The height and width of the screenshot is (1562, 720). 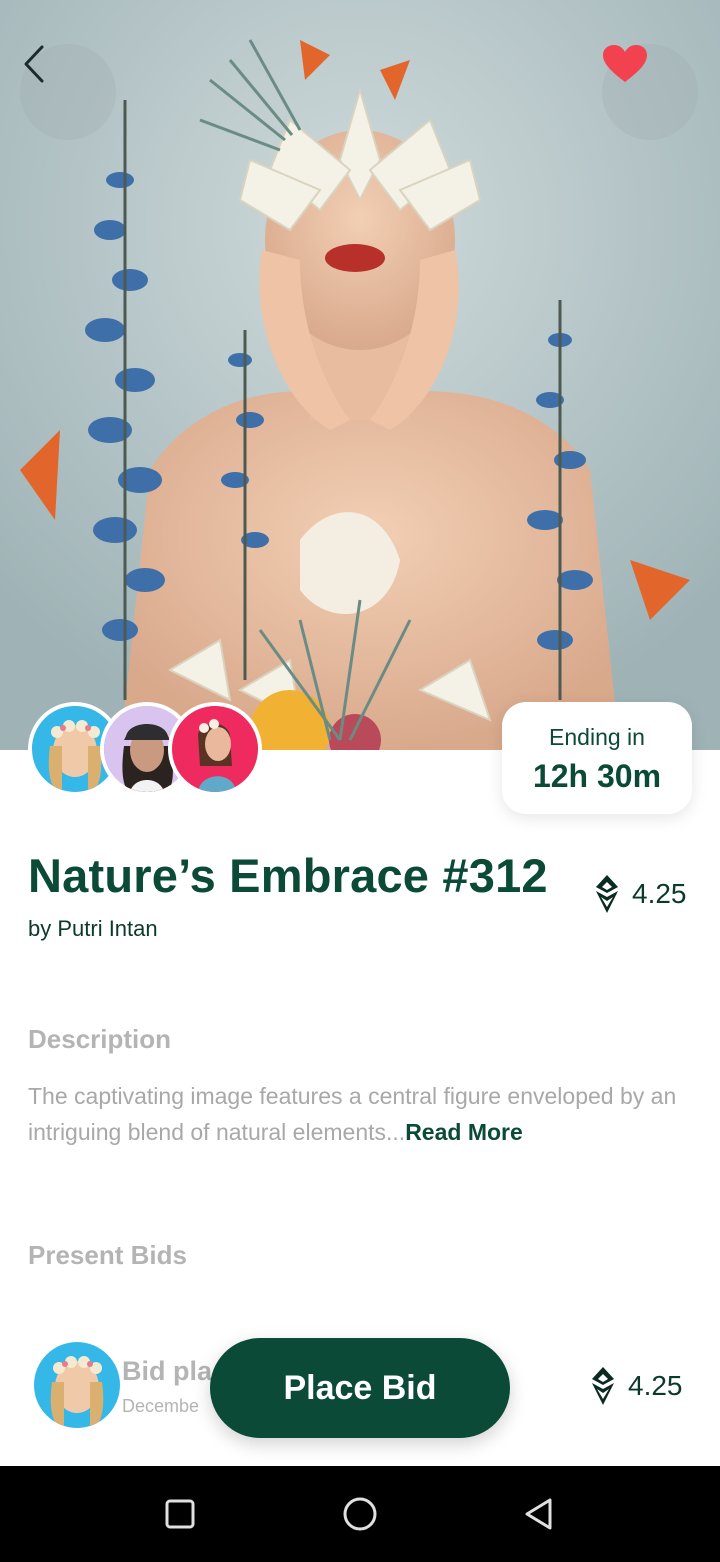 I want to click on avatar, so click(x=215, y=749).